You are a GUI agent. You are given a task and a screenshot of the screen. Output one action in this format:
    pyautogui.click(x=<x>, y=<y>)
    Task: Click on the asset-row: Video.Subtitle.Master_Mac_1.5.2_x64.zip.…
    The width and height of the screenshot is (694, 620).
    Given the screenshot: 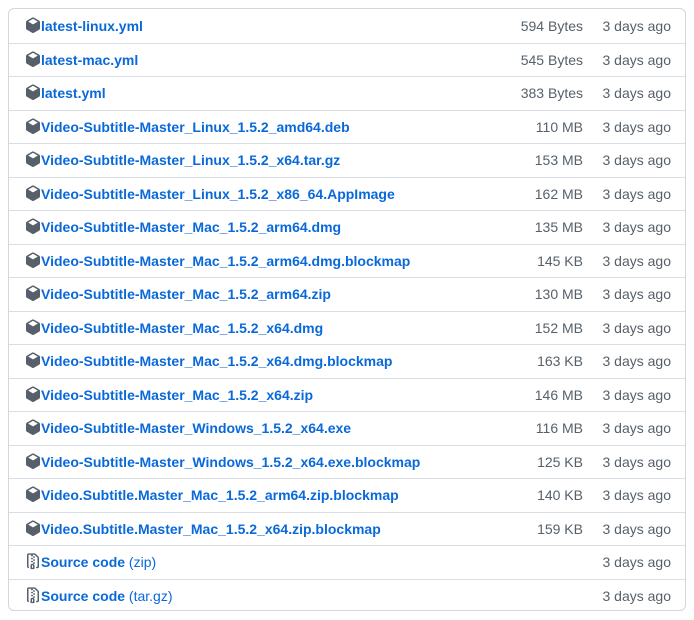 What is the action you would take?
    pyautogui.click(x=347, y=528)
    